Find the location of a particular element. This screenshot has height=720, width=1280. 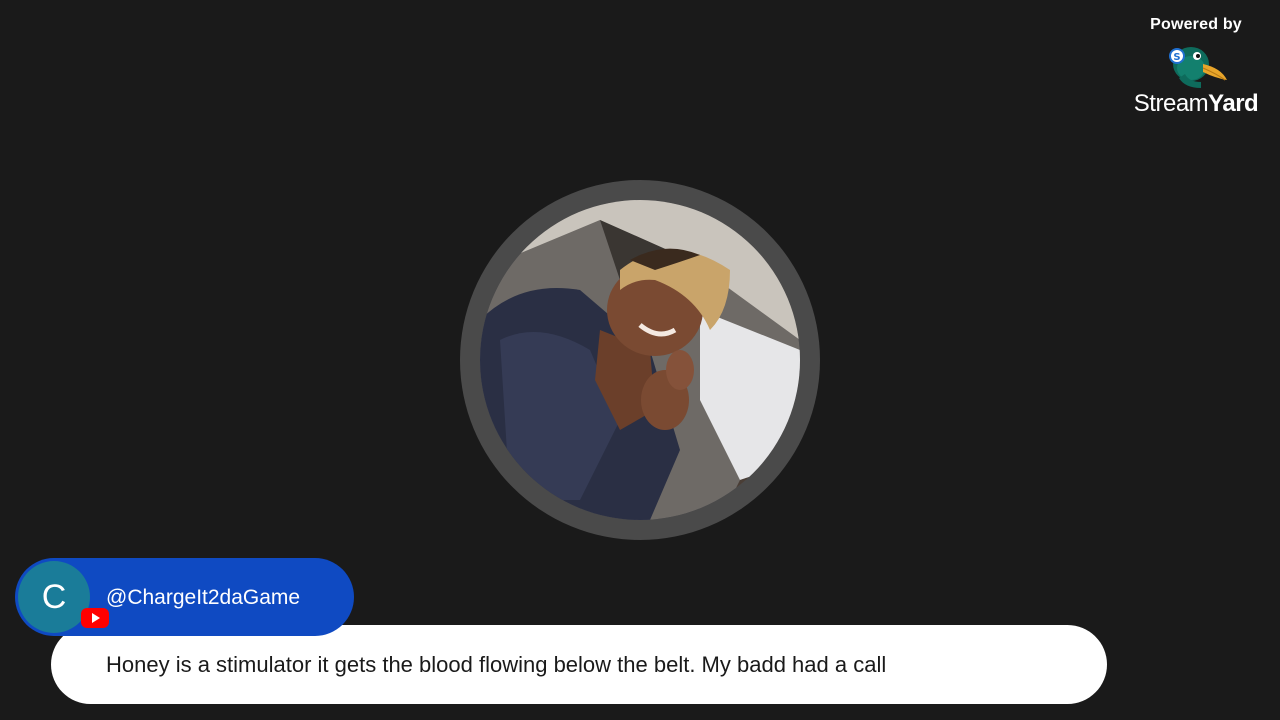

presenter-photo-icon is located at coordinates (640, 360).